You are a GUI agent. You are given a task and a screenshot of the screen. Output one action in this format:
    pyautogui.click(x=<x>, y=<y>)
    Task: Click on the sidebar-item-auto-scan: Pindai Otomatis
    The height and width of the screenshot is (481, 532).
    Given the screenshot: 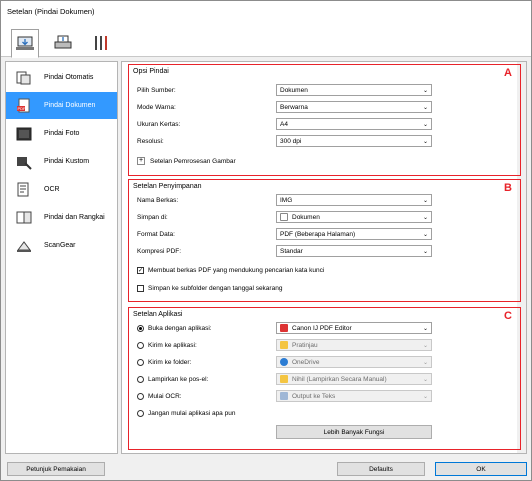 What is the action you would take?
    pyautogui.click(x=61, y=77)
    